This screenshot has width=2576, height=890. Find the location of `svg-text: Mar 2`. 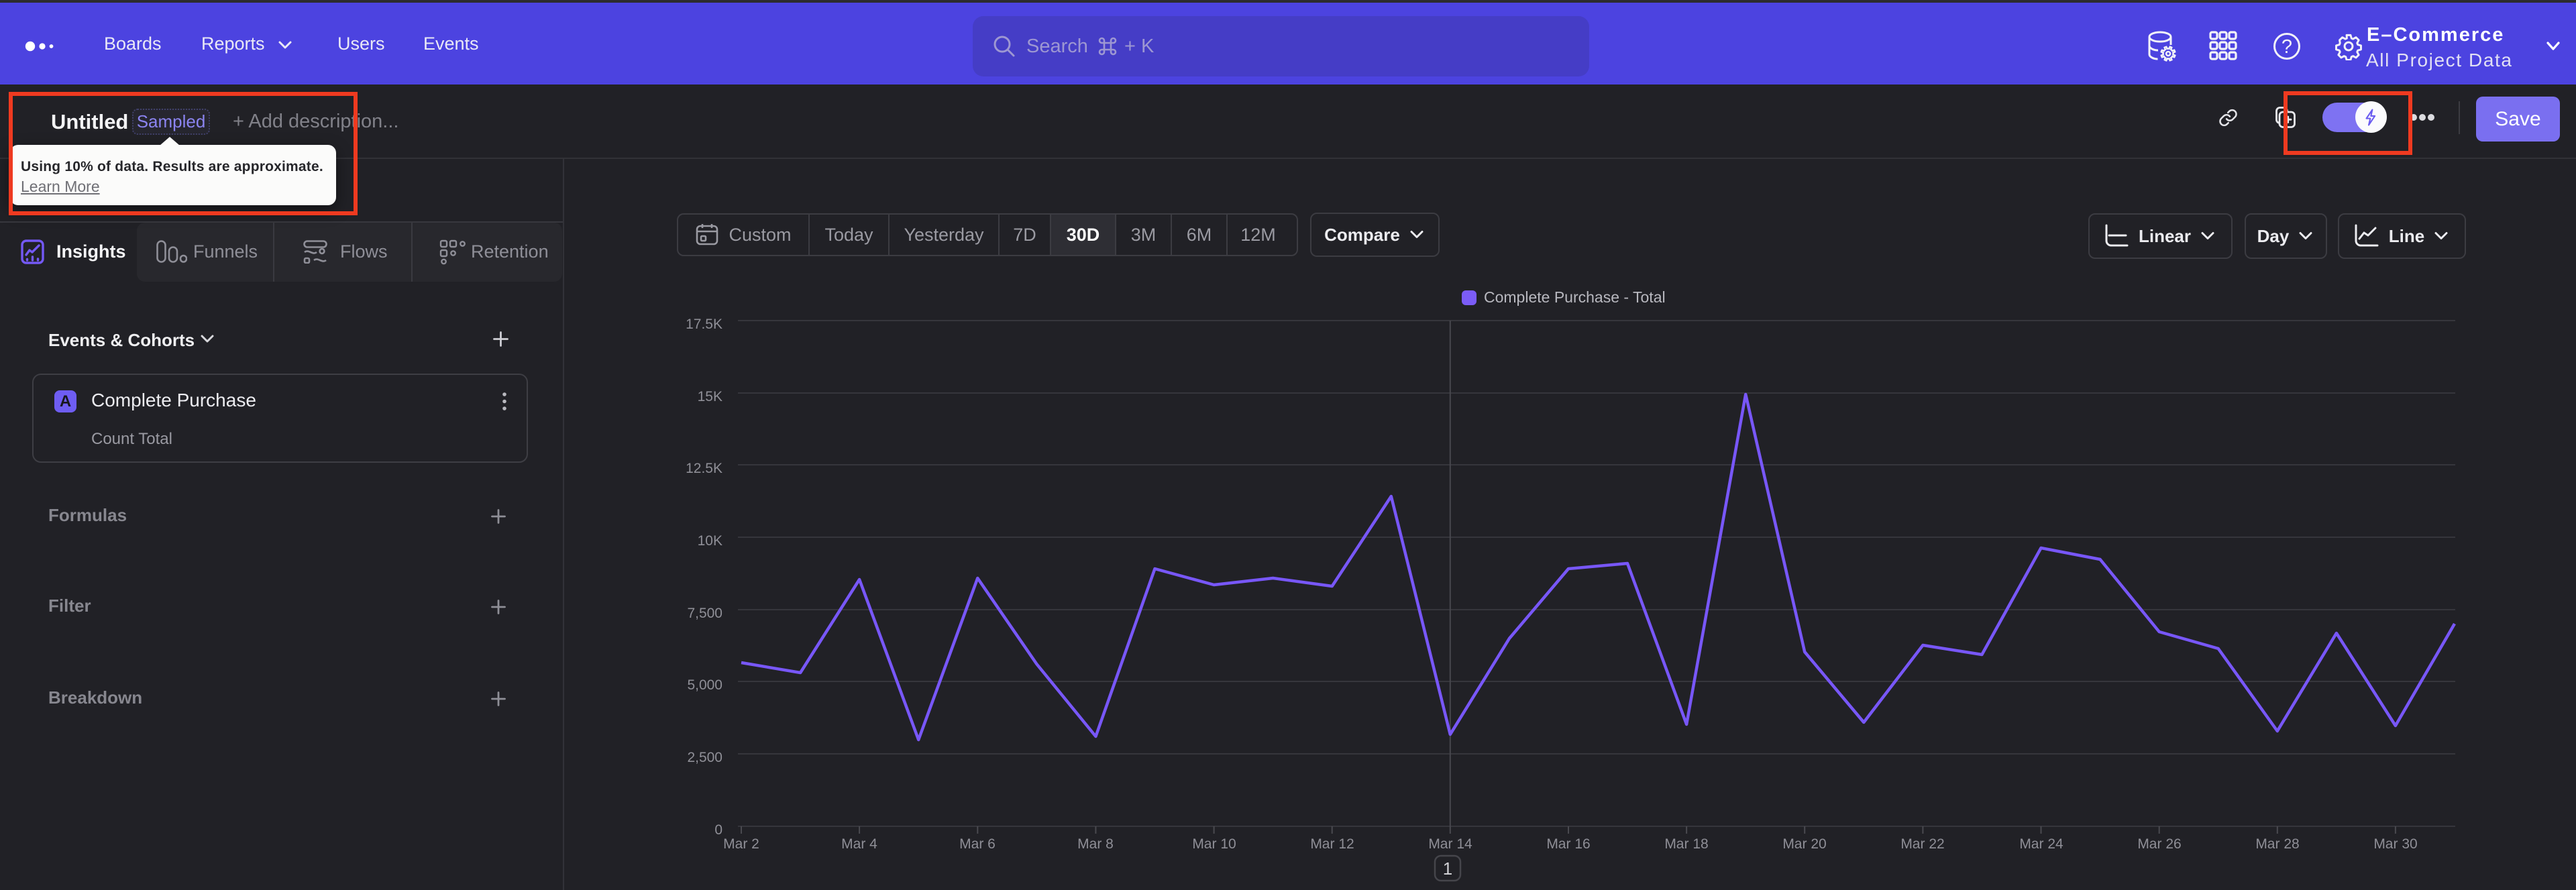

svg-text: Mar 2 is located at coordinates (741, 844).